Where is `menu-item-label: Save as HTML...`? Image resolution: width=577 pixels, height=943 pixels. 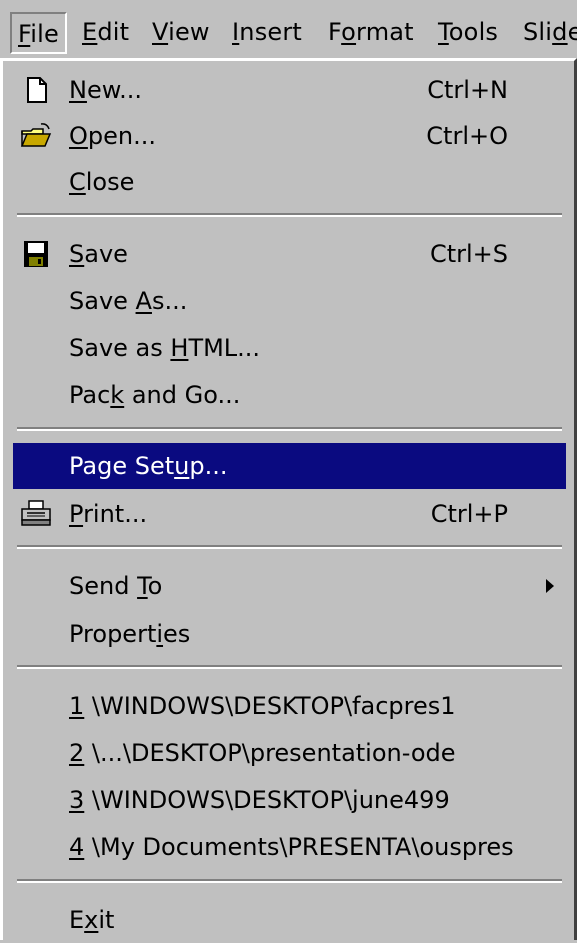 menu-item-label: Save as HTML... is located at coordinates (165, 348).